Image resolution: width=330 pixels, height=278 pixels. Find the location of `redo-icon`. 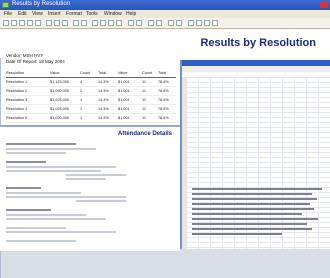

redo-icon is located at coordinates (84, 23).